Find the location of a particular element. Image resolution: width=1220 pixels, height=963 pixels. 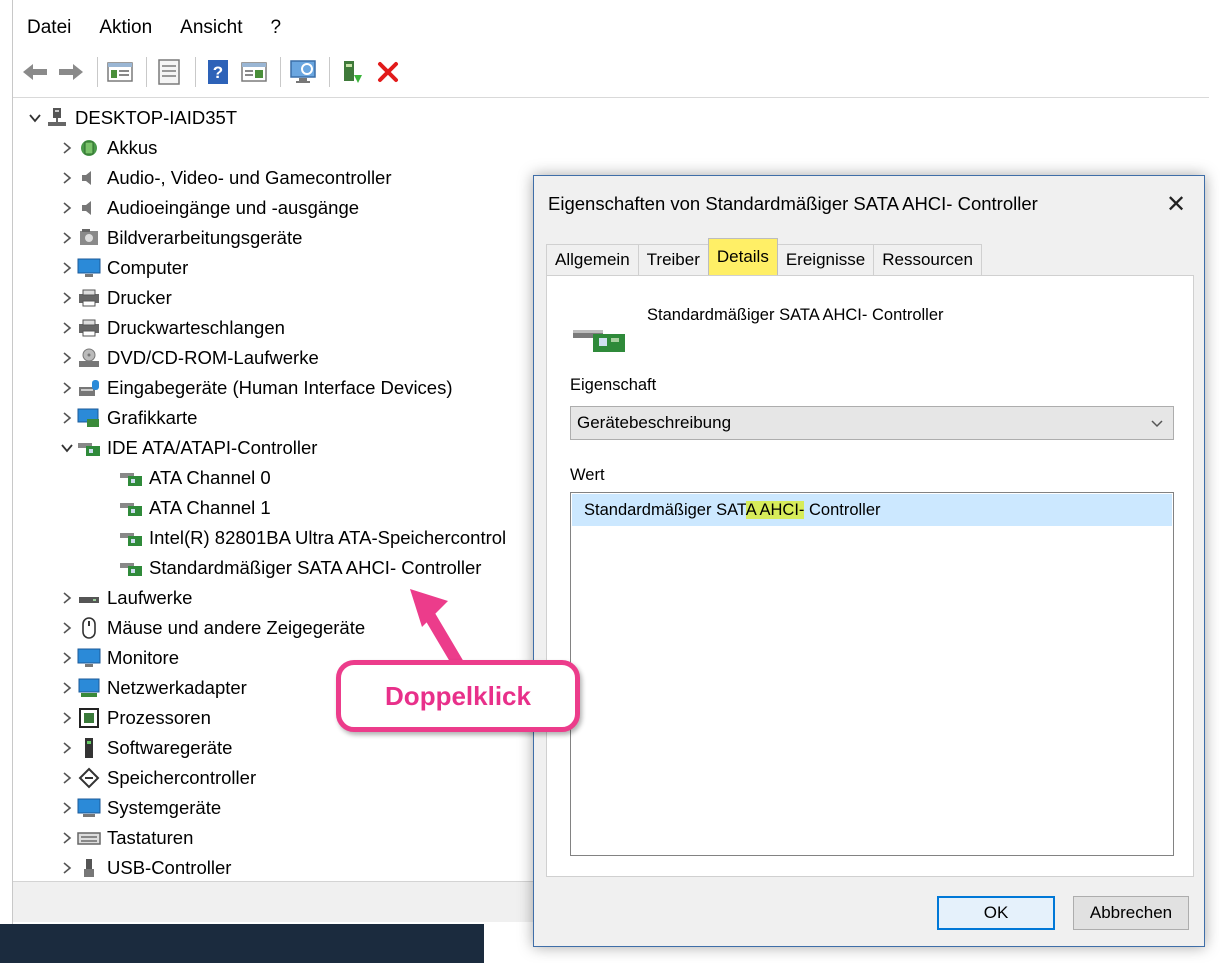

back-arrow-icon is located at coordinates (35, 72).